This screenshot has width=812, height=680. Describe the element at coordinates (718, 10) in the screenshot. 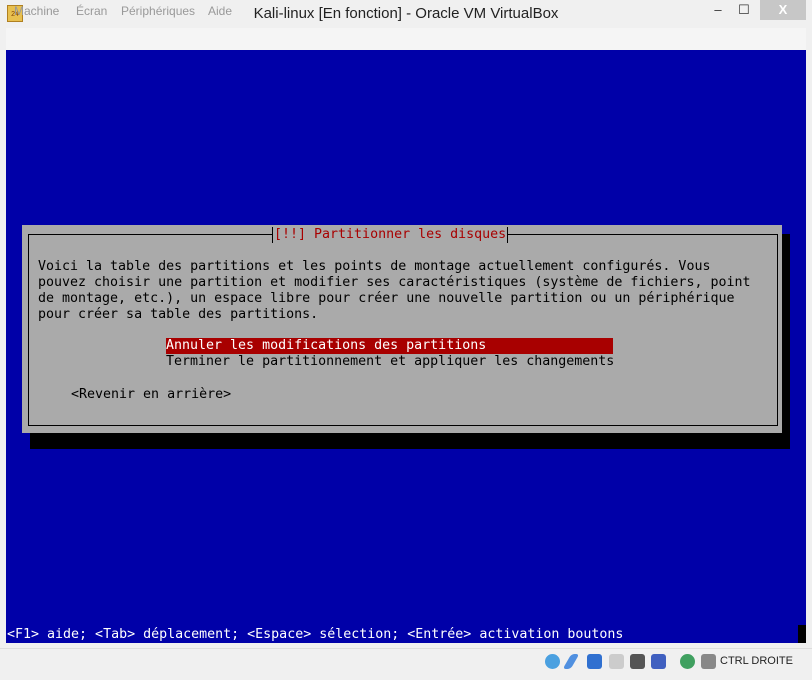

I see `minimize-button: ‒` at that location.